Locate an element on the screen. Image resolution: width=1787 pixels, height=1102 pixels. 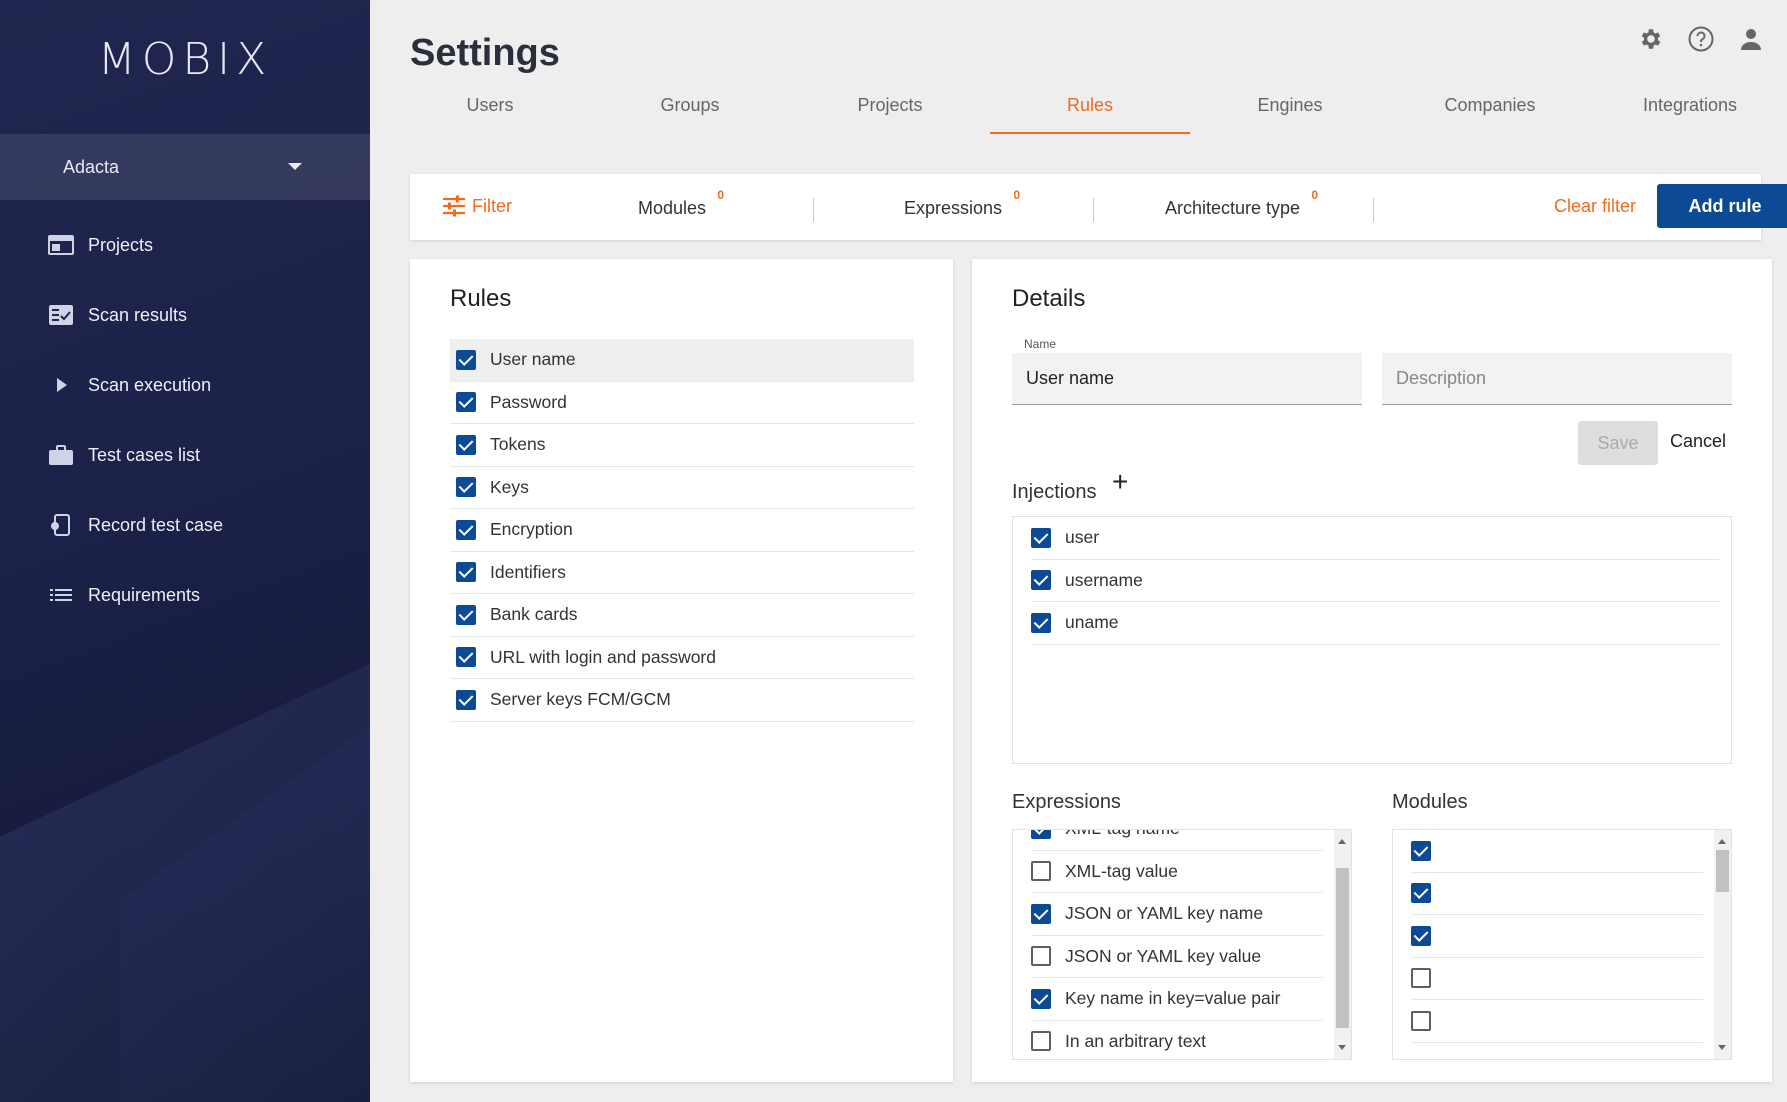
rule-row: URL with login and password is located at coordinates (682, 658).